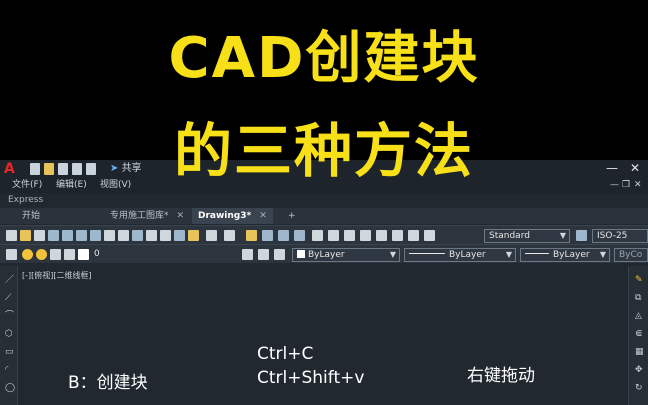 The width and height of the screenshot is (648, 405). I want to click on color-swatch, so click(301, 254).